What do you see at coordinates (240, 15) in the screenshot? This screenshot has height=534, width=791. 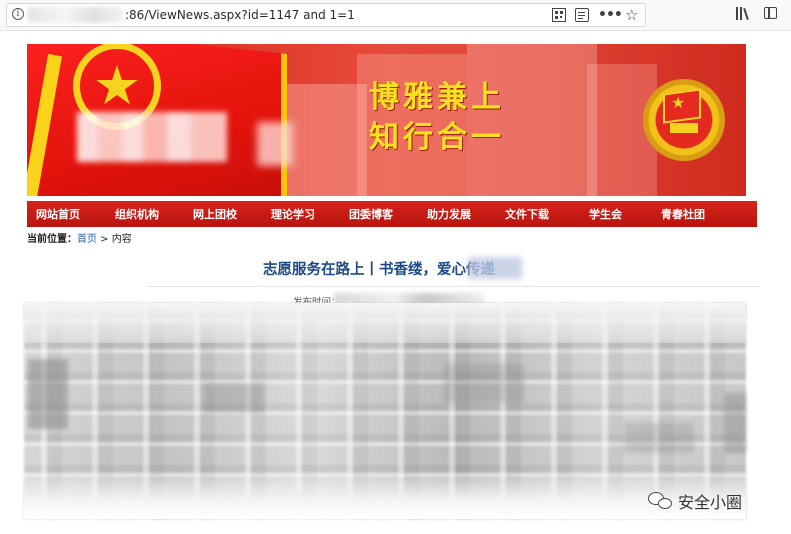 I see `url-text: :86/ViewNews.aspx?id=1147 and 1=1` at bounding box center [240, 15].